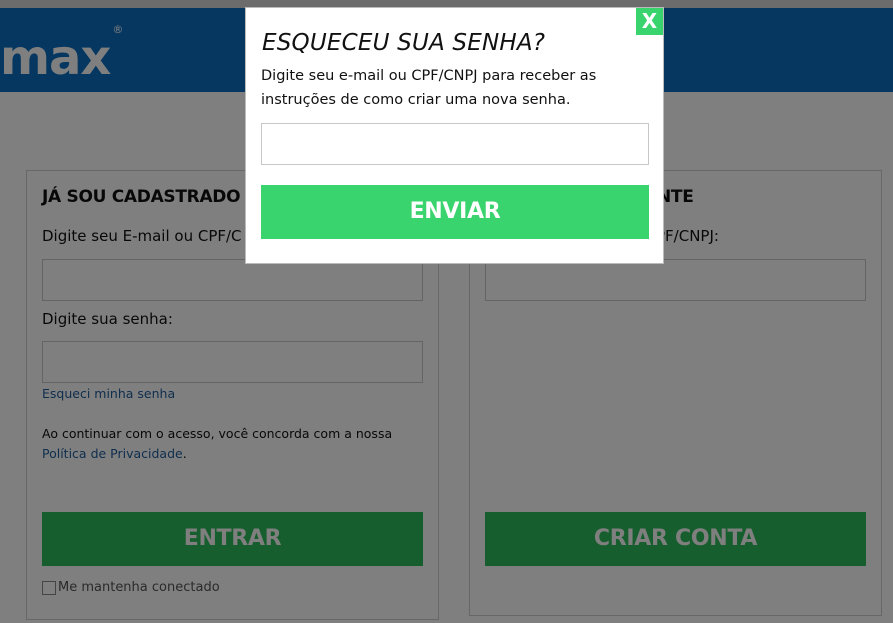 This screenshot has width=893, height=623. Describe the element at coordinates (404, 43) in the screenshot. I see `modal-title: ESQUECEU SUA SENHA?` at that location.